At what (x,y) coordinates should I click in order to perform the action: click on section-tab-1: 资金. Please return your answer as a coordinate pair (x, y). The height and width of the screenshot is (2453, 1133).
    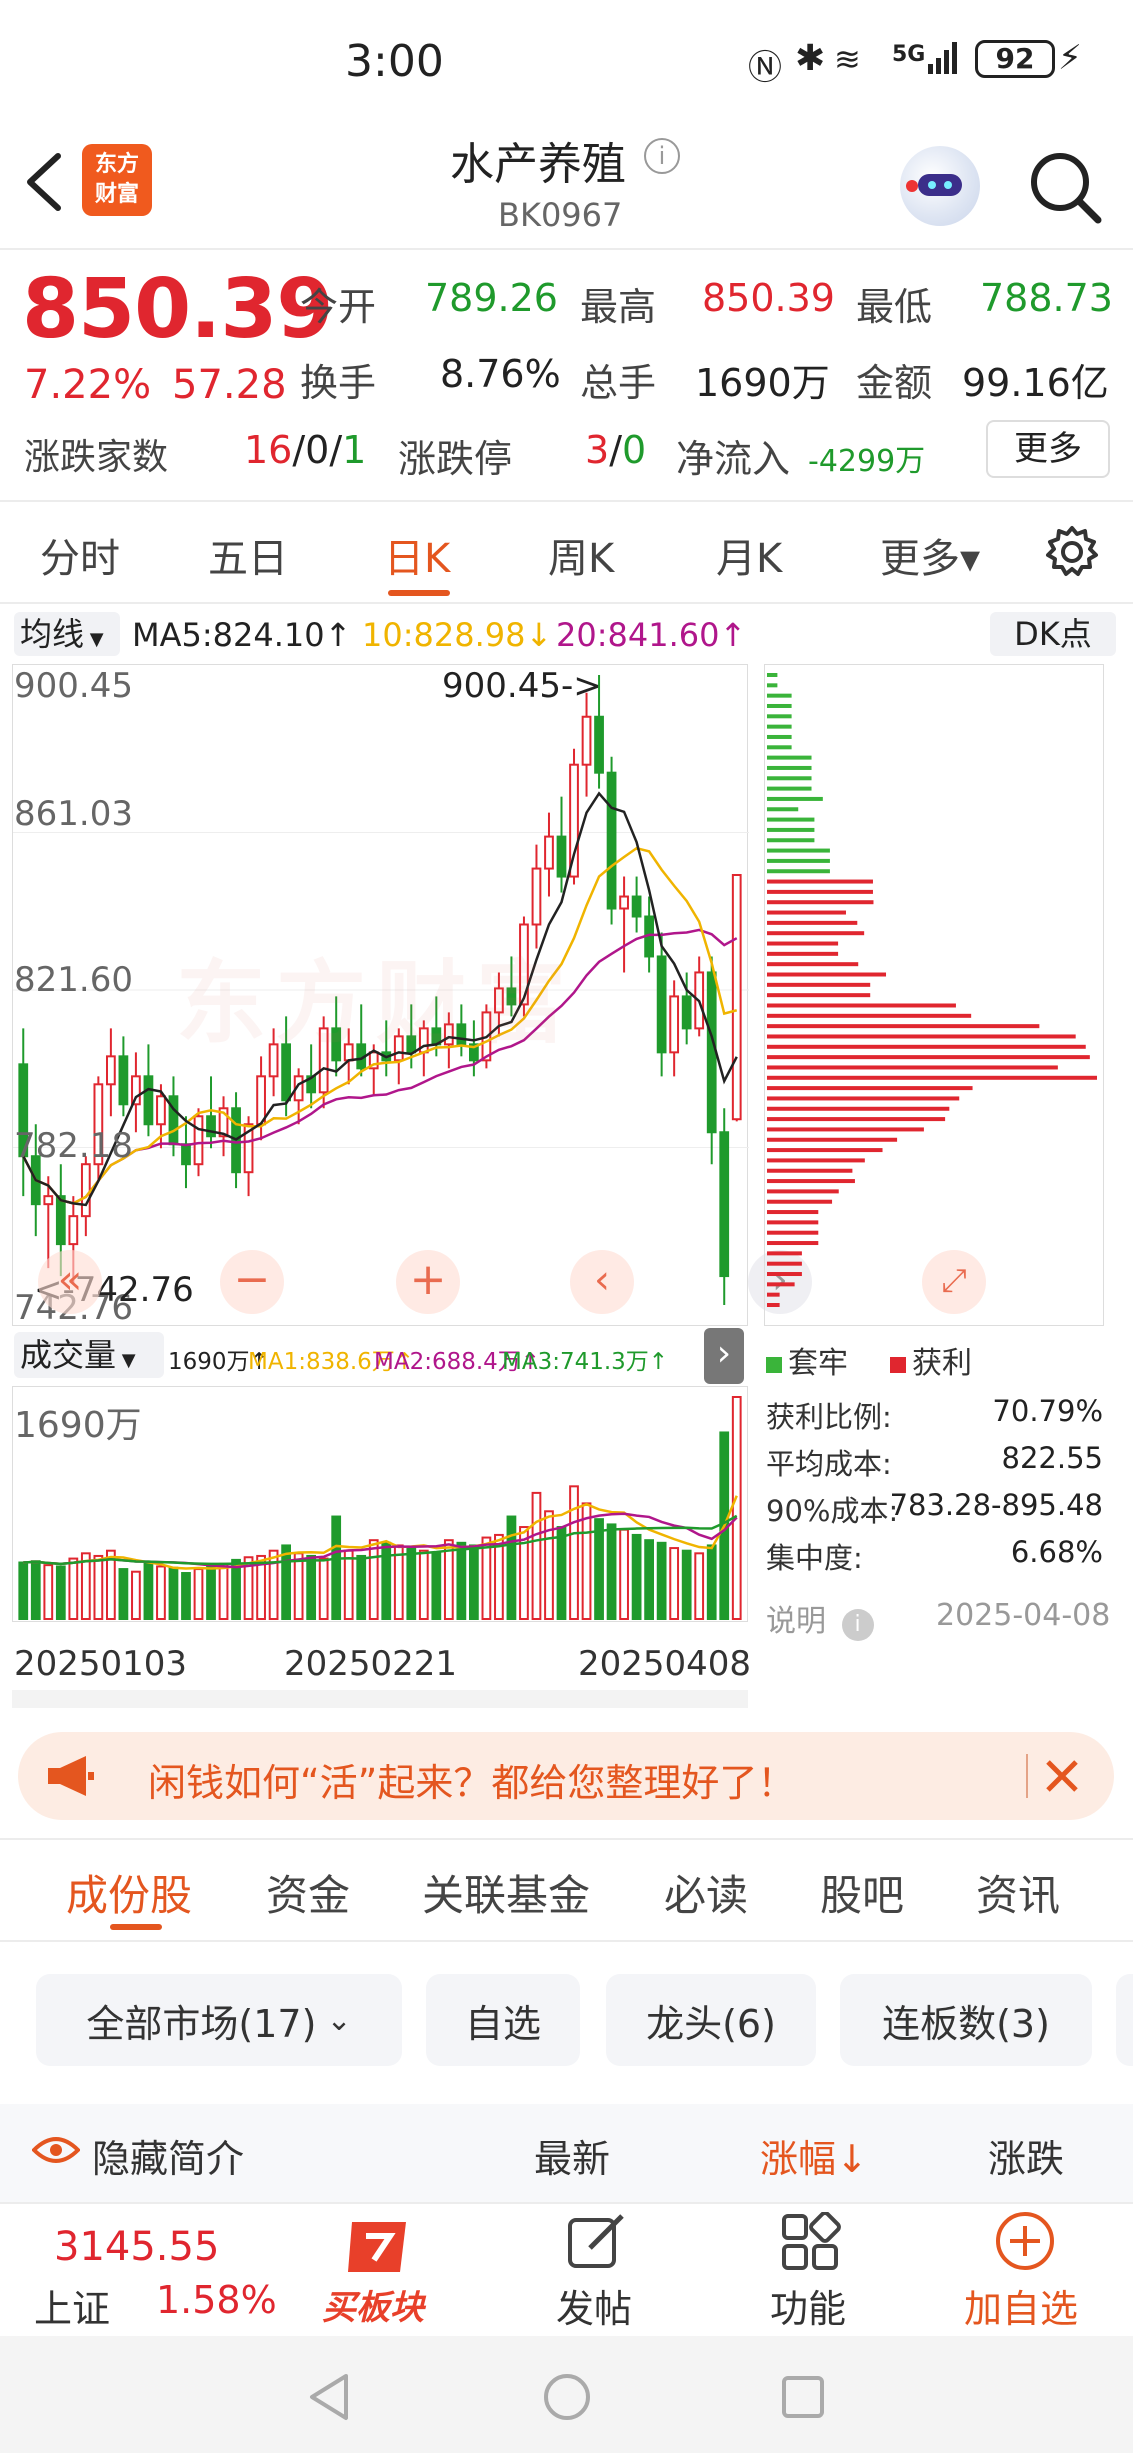
    Looking at the image, I should click on (308, 1892).